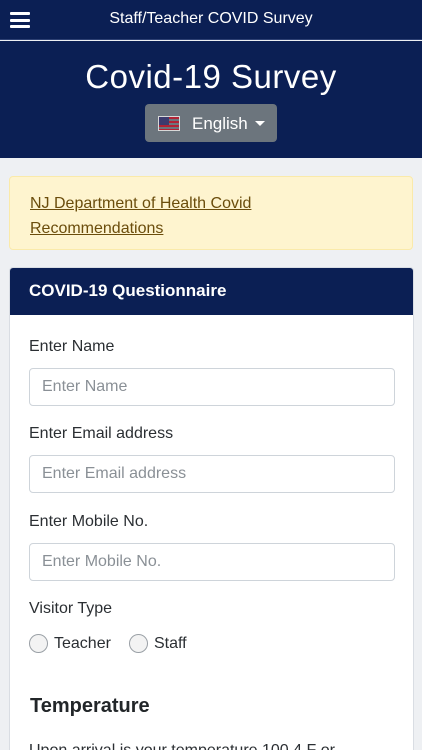 This screenshot has width=422, height=750. Describe the element at coordinates (211, 76) in the screenshot. I see `page-title: Covid-19 Survey` at that location.